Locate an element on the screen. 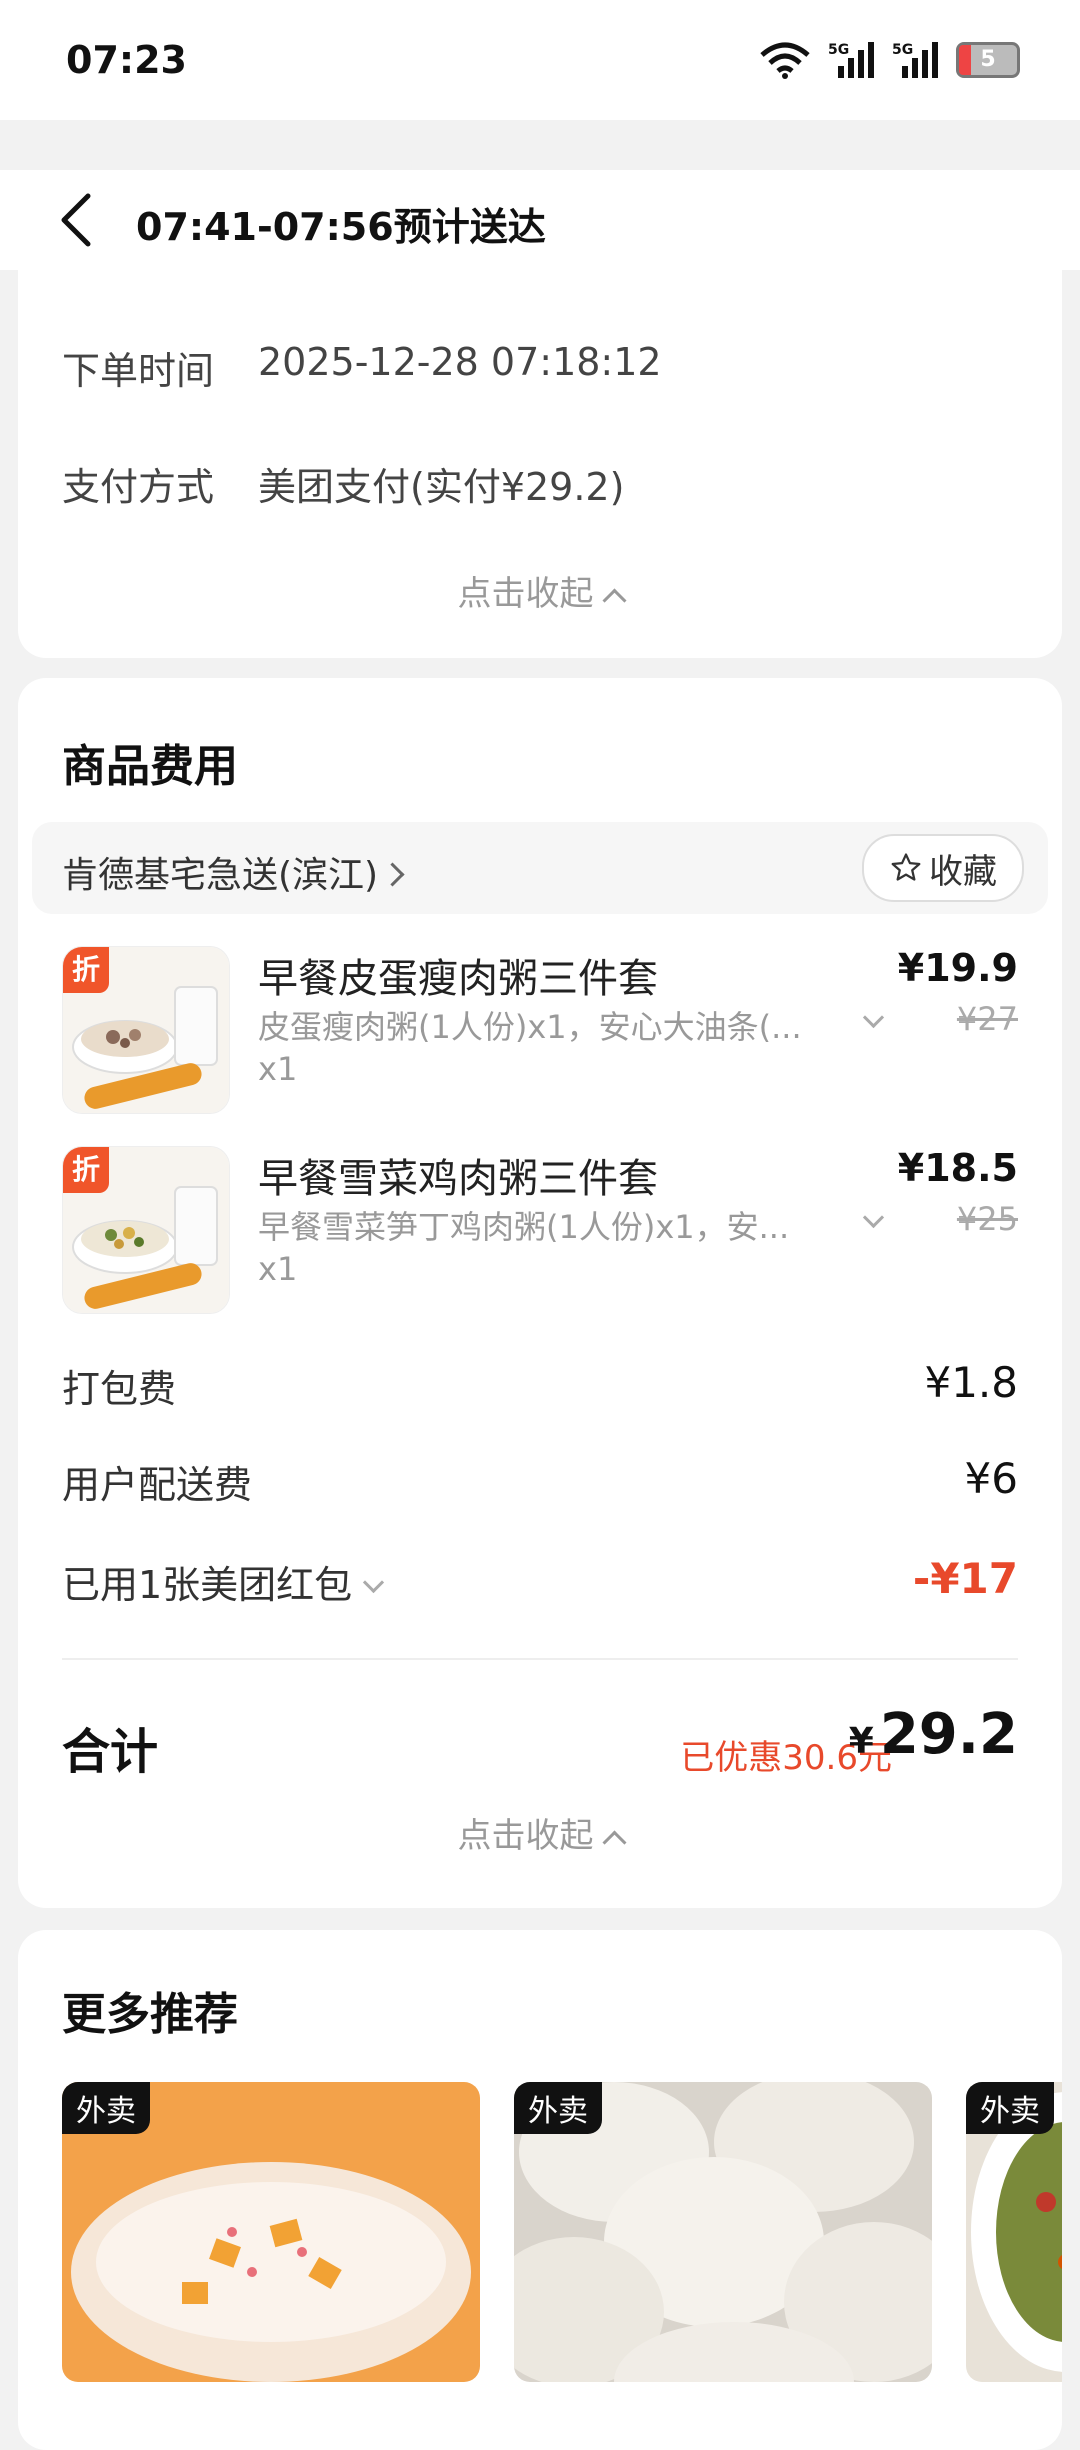 The width and height of the screenshot is (1080, 2450). signal-icon-1: 5G is located at coordinates (851, 60).